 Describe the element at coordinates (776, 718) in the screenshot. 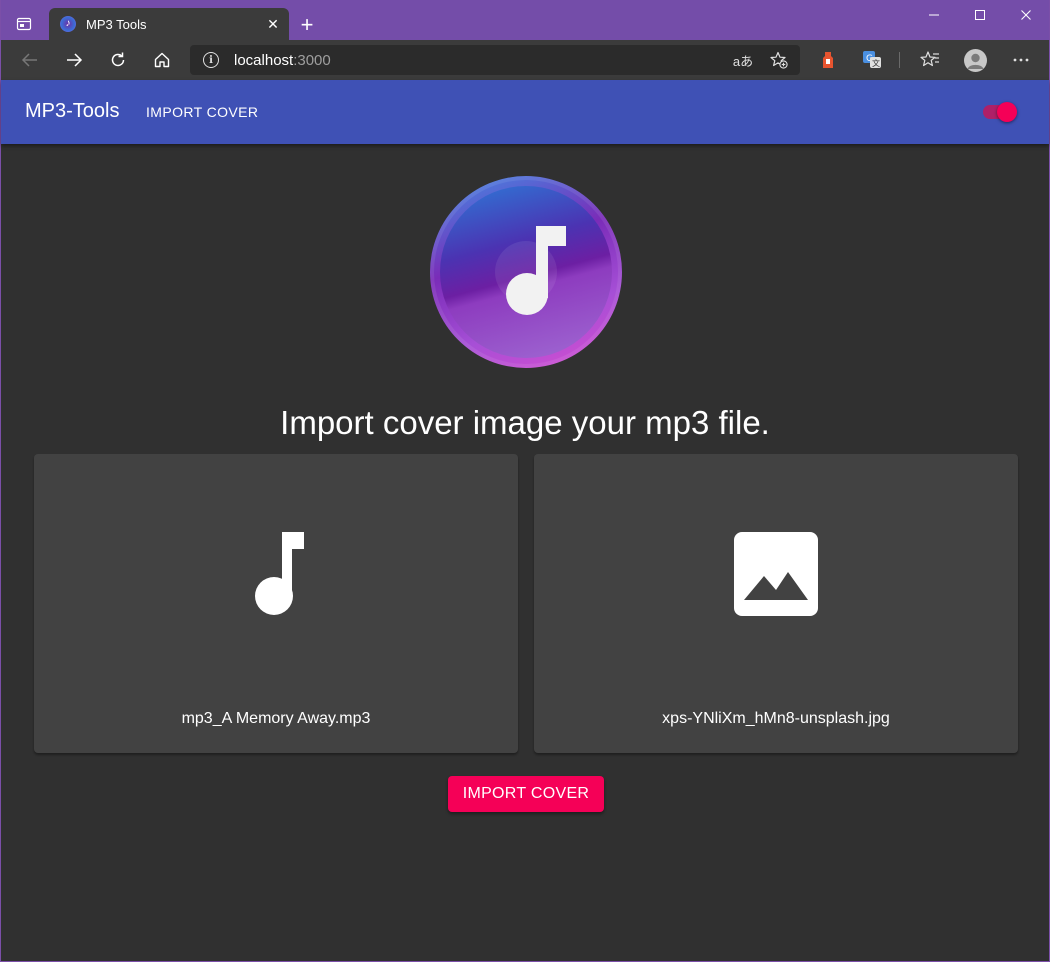

I see `image-file-name: xps-YNliXm_hMn8-unsplash.jpg` at that location.